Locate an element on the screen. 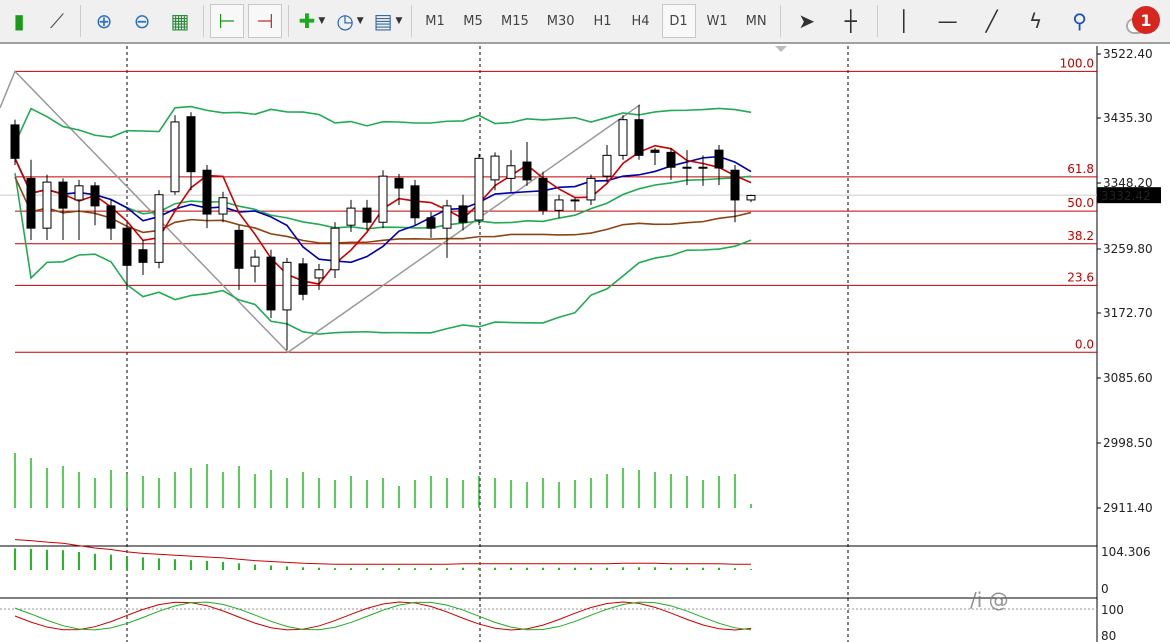 The height and width of the screenshot is (642, 1170). price-axis-label: 3522.40 is located at coordinates (1128, 54).